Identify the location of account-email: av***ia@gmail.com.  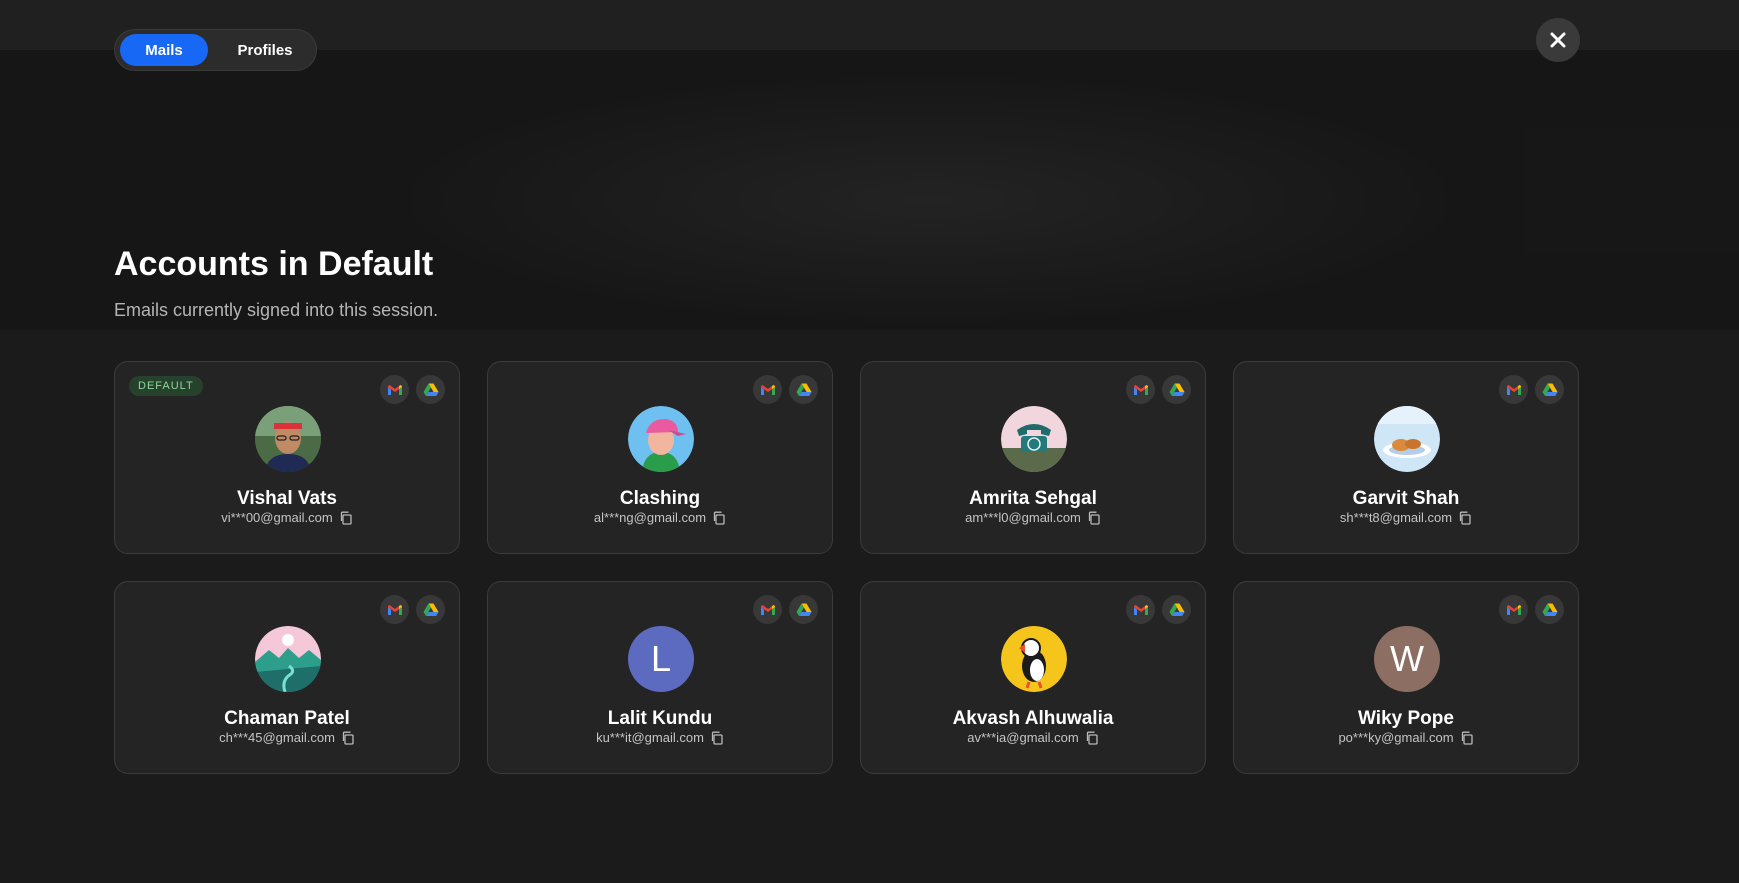
(1023, 737).